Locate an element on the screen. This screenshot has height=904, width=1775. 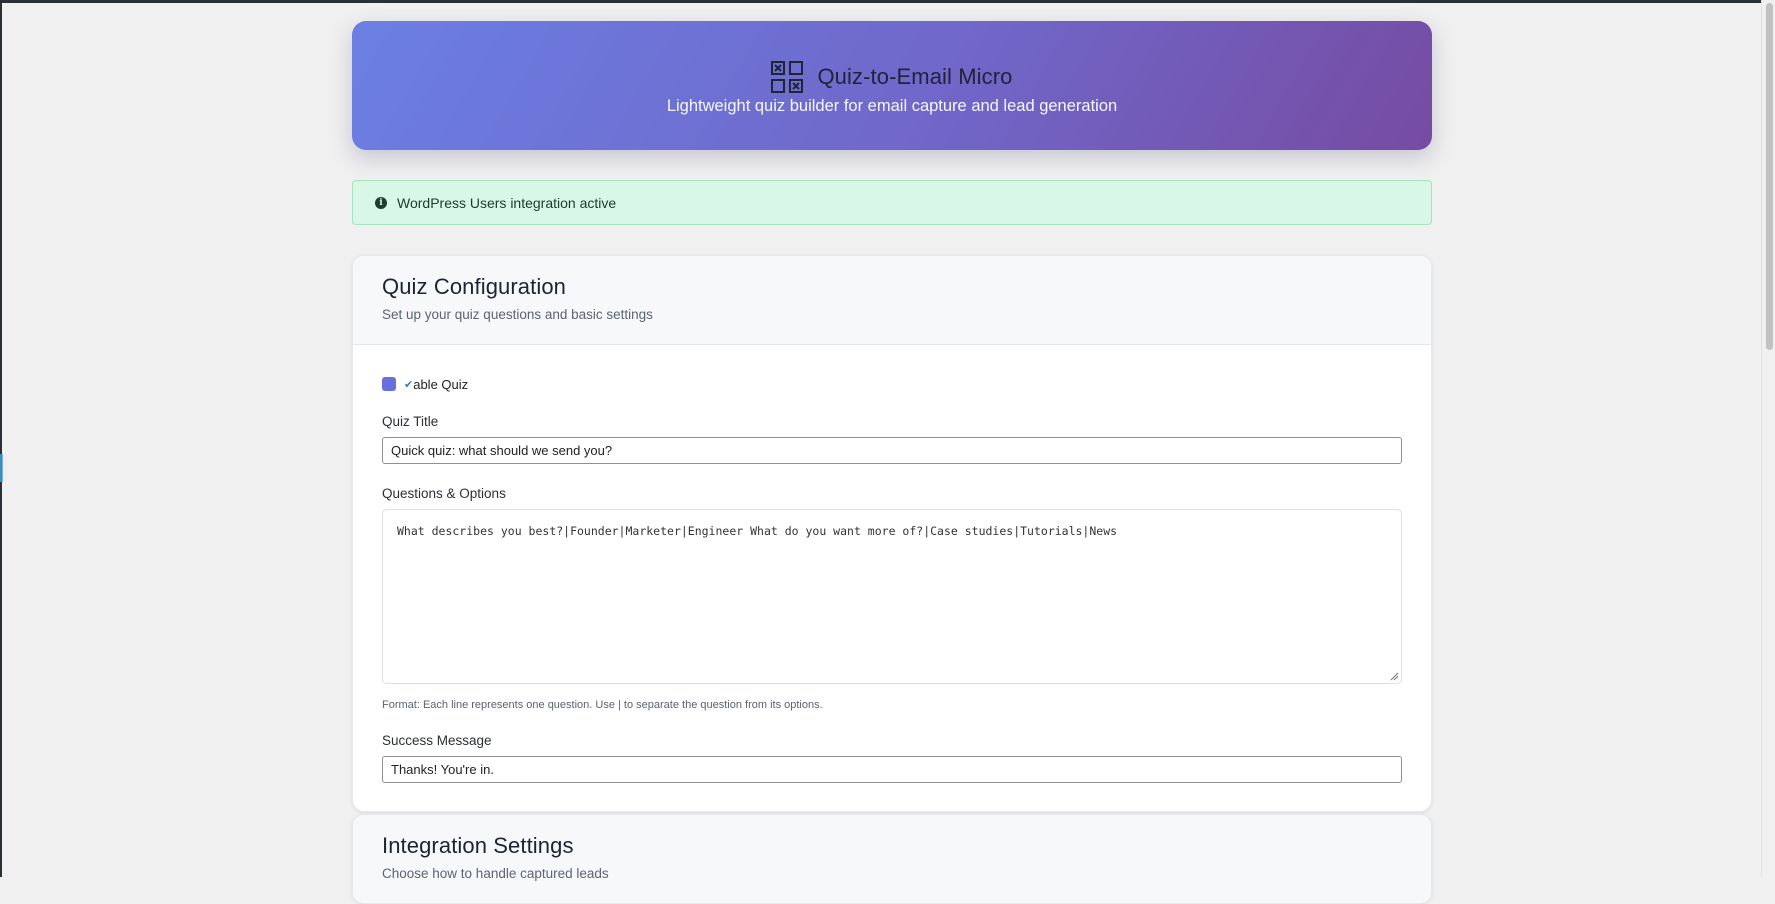
app-title-row: Quiz-to-Email Micro is located at coordinates (892, 57).